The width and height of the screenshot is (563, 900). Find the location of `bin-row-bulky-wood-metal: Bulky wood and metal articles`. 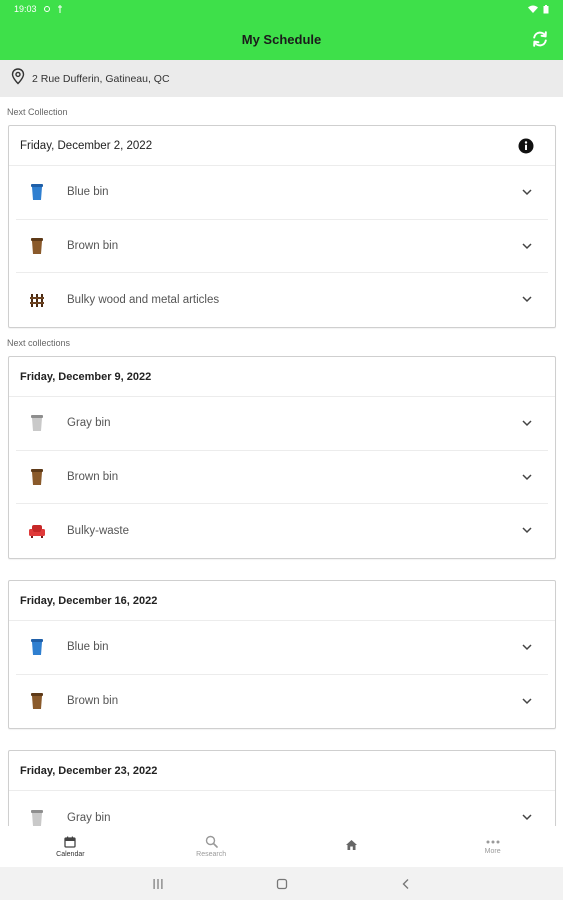

bin-row-bulky-wood-metal: Bulky wood and metal articles is located at coordinates (282, 300).